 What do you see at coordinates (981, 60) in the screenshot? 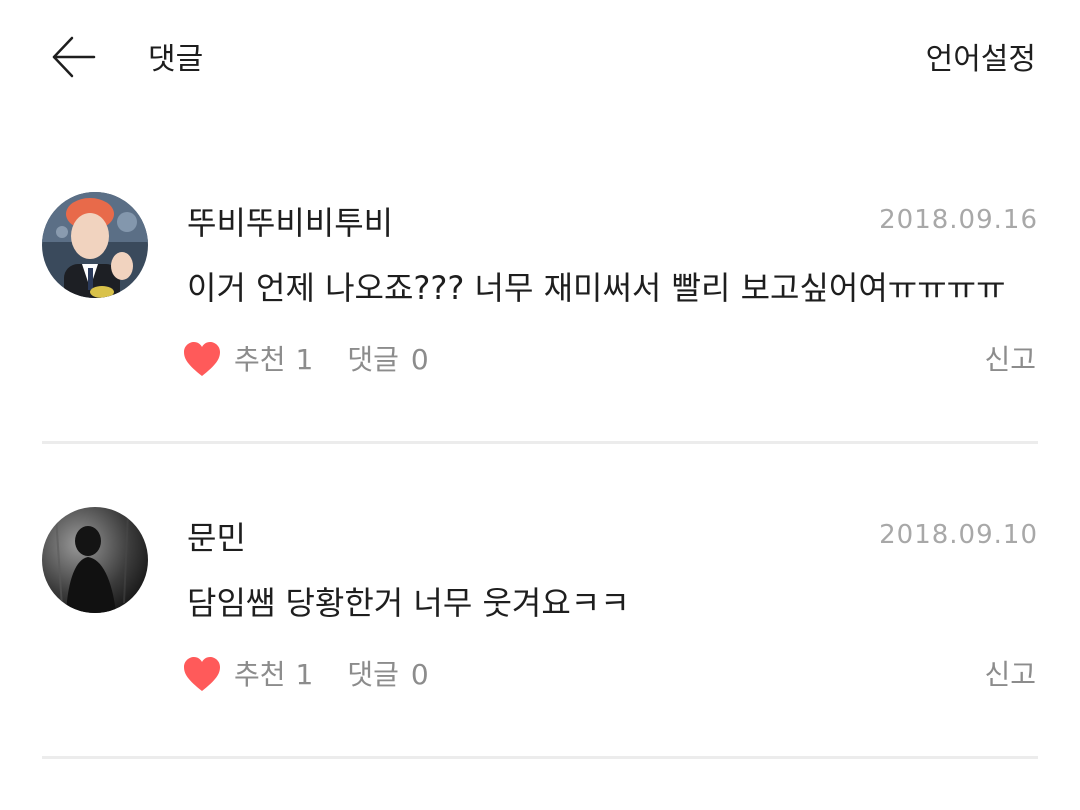
I see `language-settings-button: 언어설정` at bounding box center [981, 60].